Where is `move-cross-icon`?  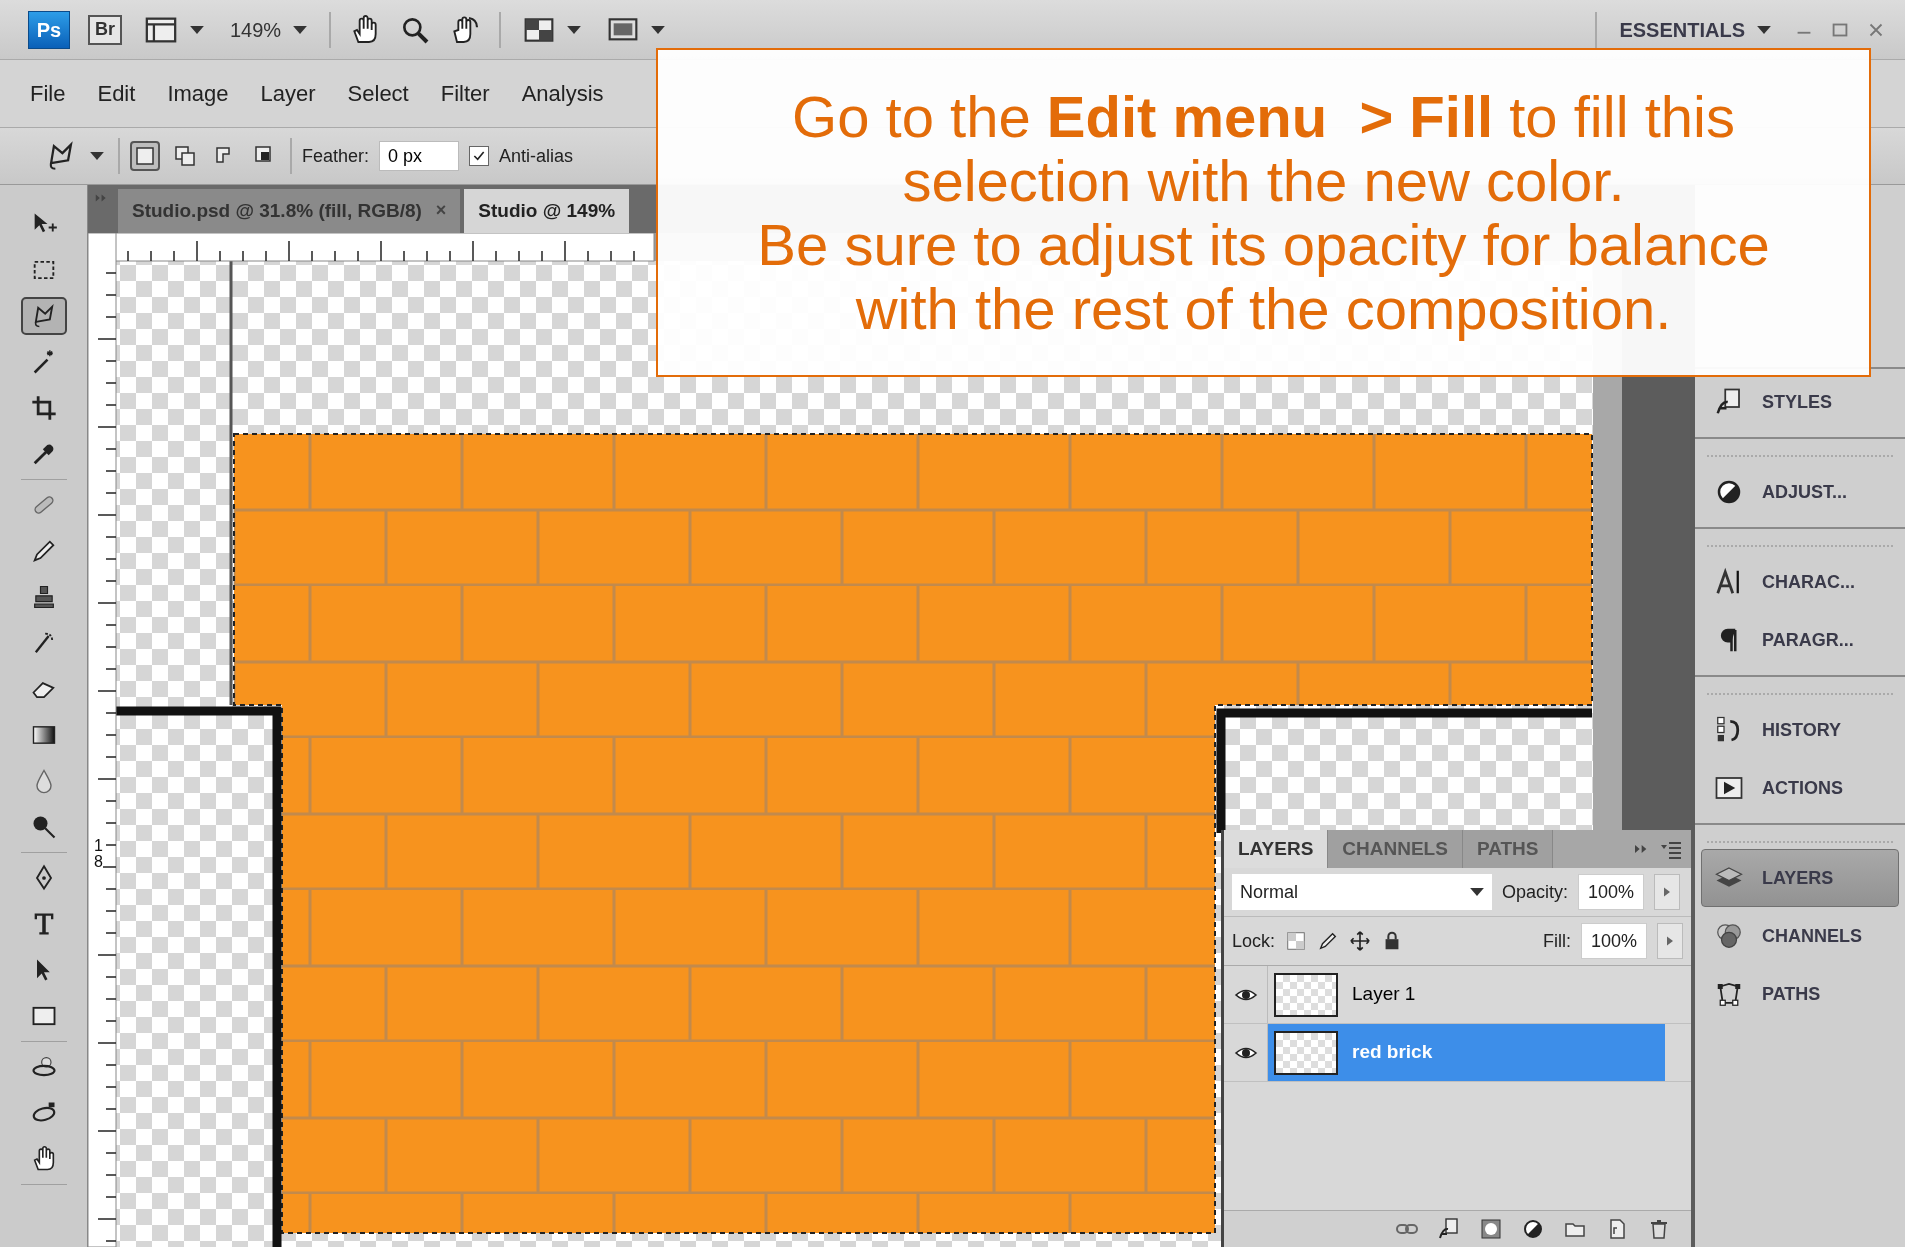 move-cross-icon is located at coordinates (1360, 941).